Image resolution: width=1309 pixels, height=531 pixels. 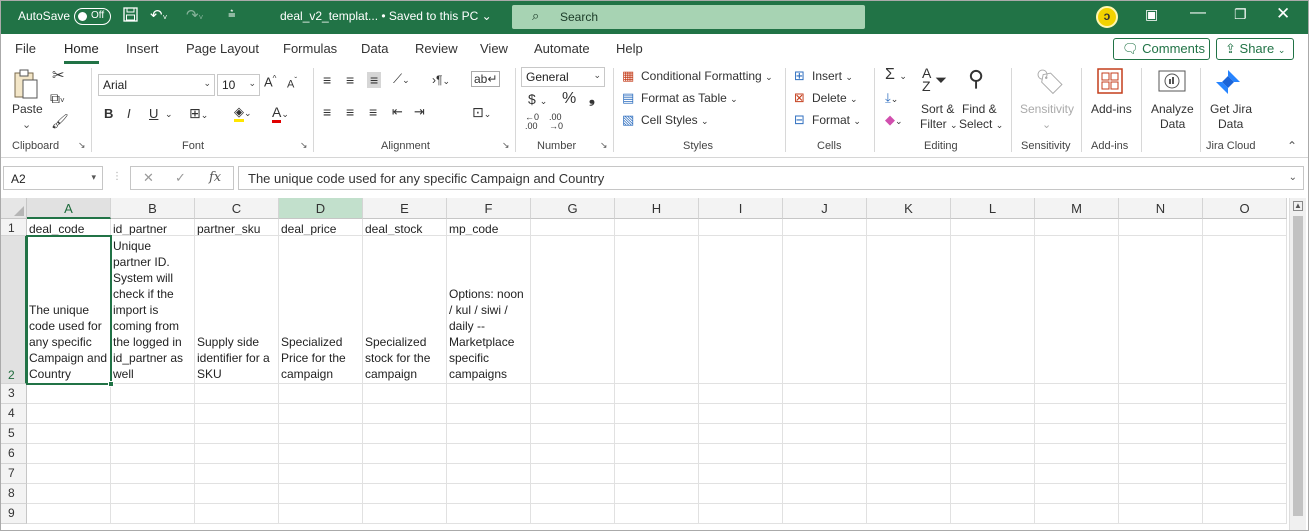 I want to click on row-header-1: 1, so click(x=13, y=227).